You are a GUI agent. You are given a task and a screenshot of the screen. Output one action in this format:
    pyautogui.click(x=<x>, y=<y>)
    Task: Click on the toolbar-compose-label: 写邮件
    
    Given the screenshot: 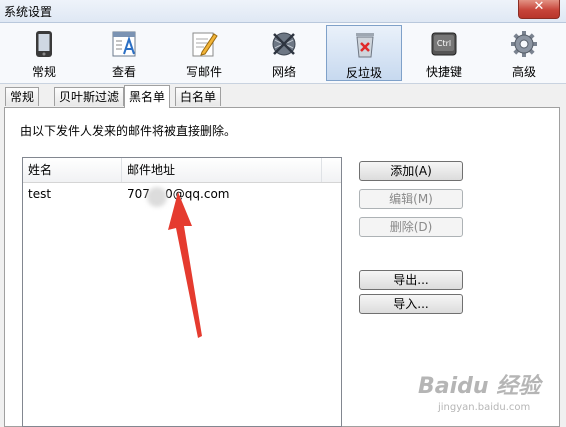 What is the action you would take?
    pyautogui.click(x=203, y=72)
    